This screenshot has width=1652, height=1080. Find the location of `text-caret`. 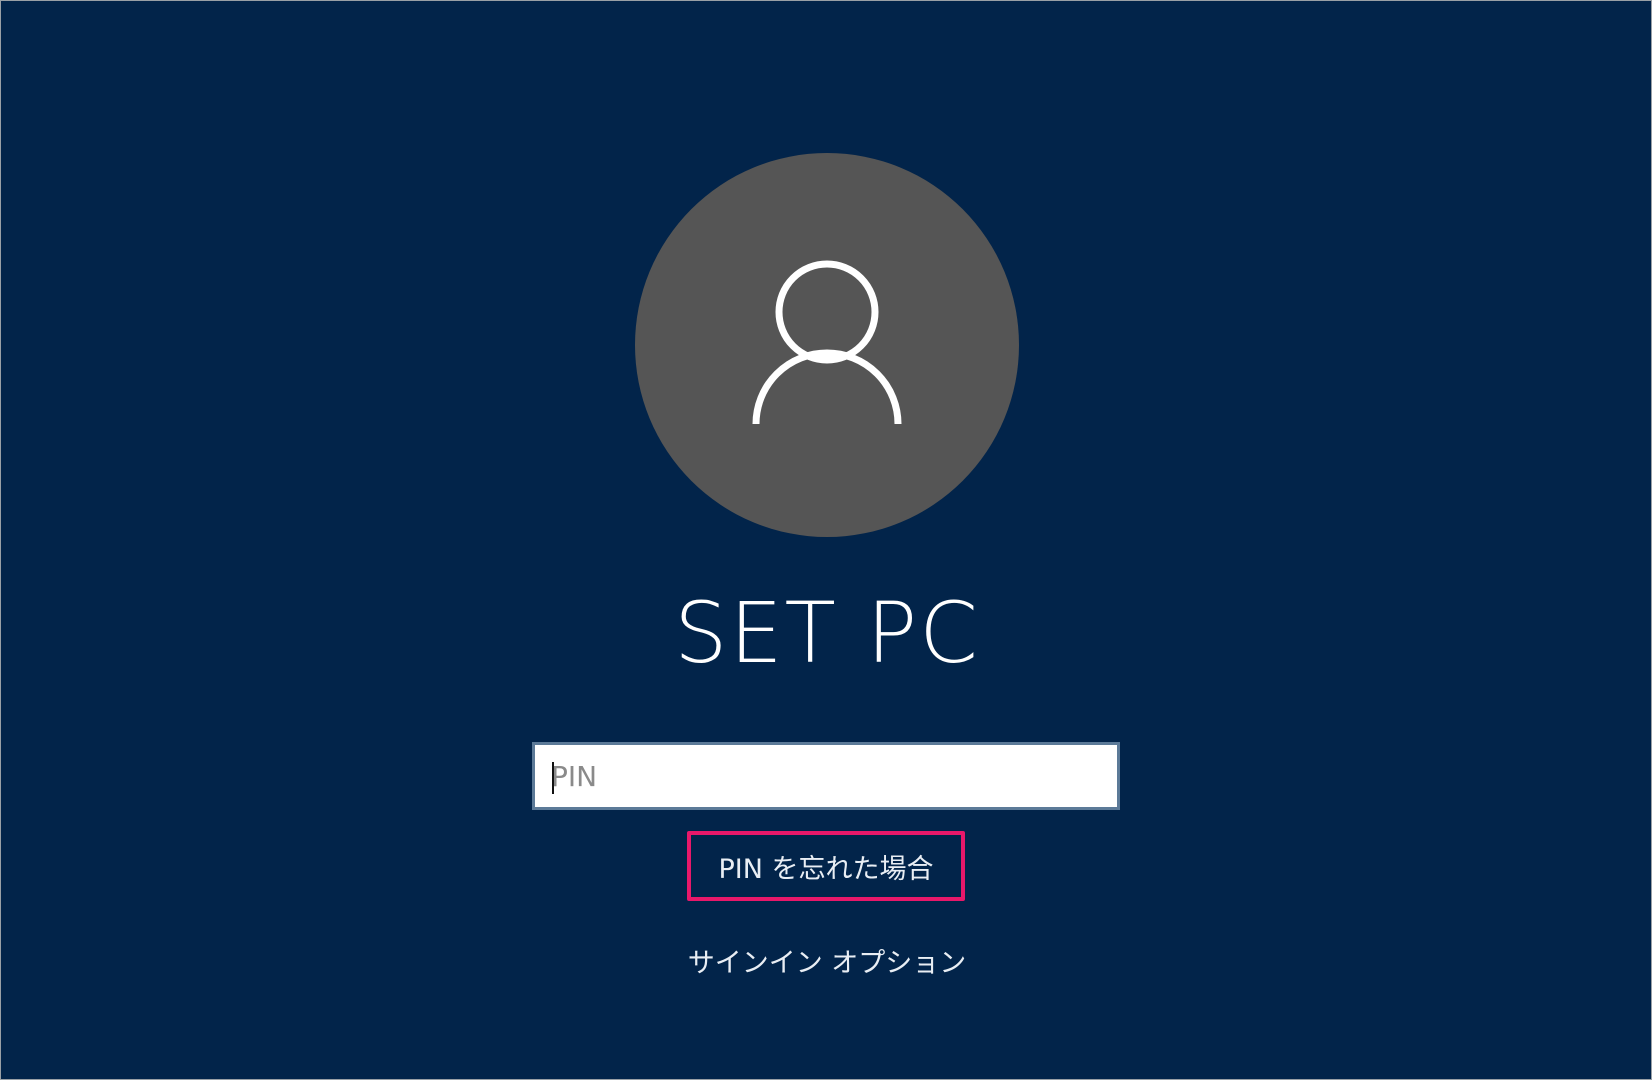

text-caret is located at coordinates (553, 778).